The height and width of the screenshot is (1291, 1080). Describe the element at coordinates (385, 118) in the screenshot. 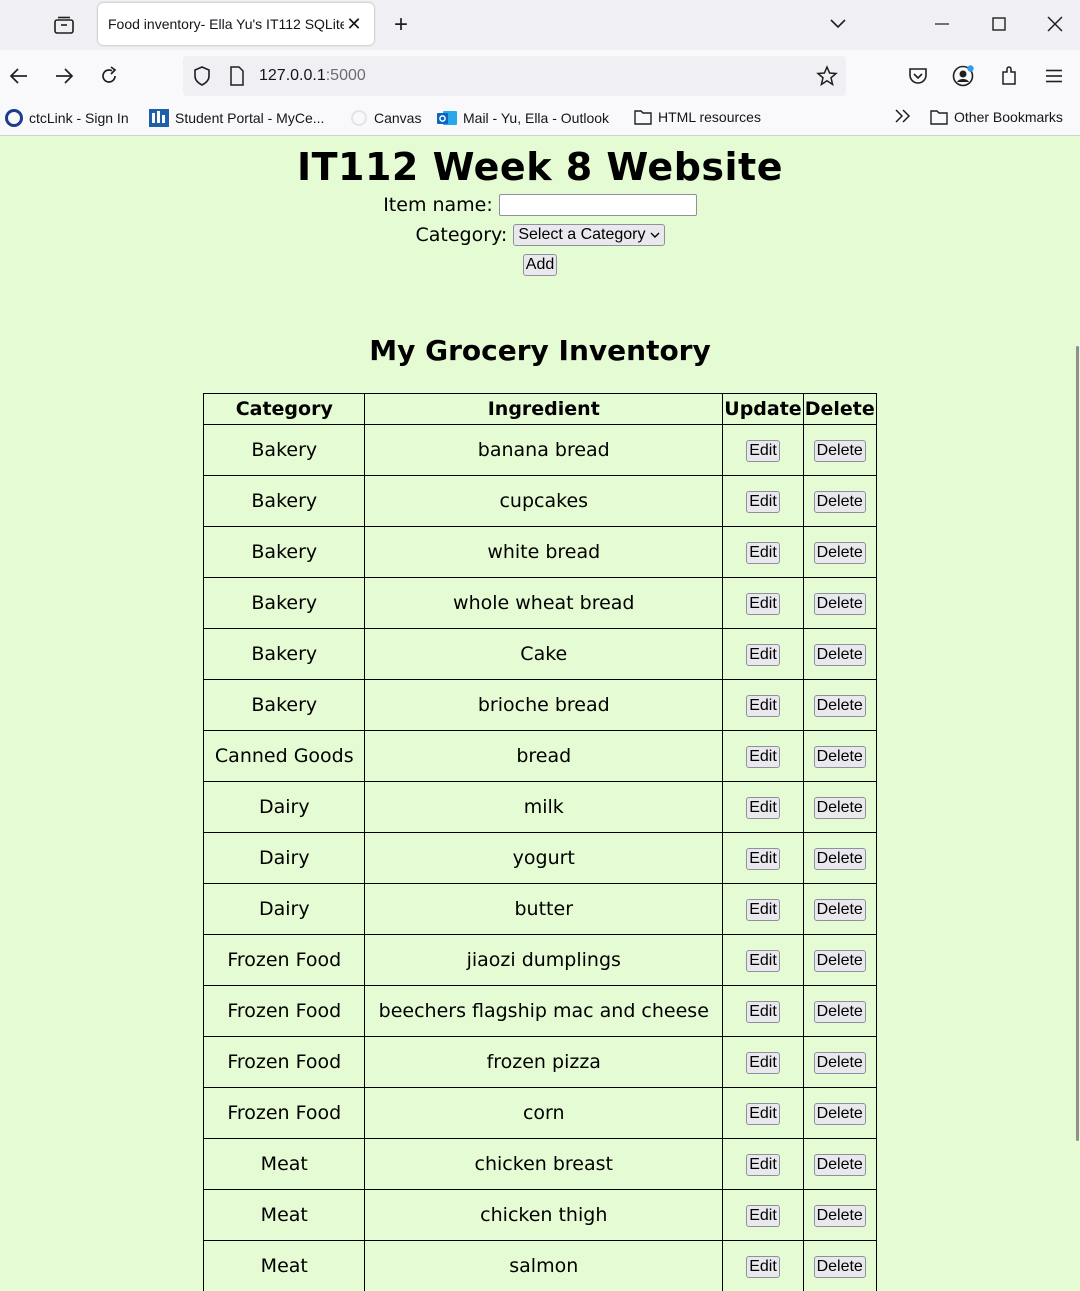

I see `bookmark-canvas: Canvas` at that location.